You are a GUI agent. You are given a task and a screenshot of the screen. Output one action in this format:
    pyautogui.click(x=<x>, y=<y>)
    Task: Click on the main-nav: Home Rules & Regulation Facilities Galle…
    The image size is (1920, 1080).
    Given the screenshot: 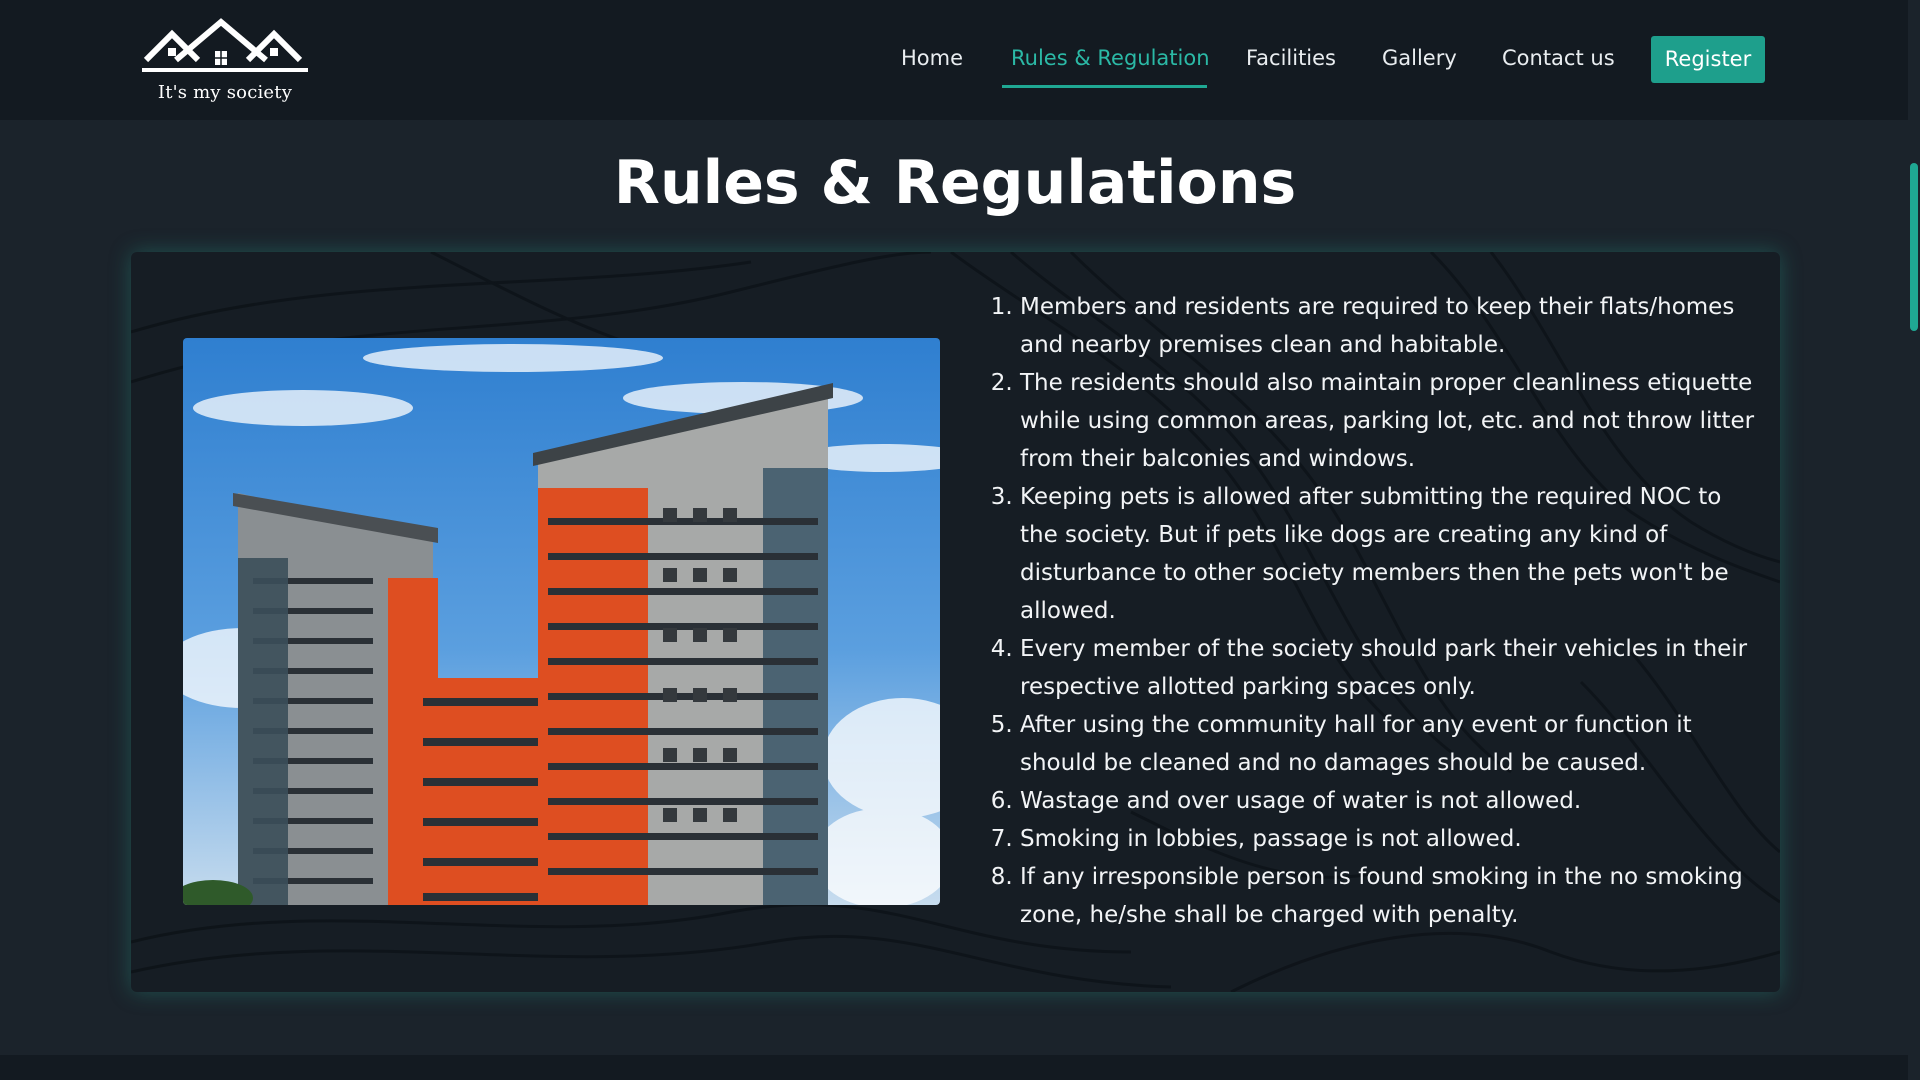 What is the action you would take?
    pyautogui.click(x=960, y=62)
    